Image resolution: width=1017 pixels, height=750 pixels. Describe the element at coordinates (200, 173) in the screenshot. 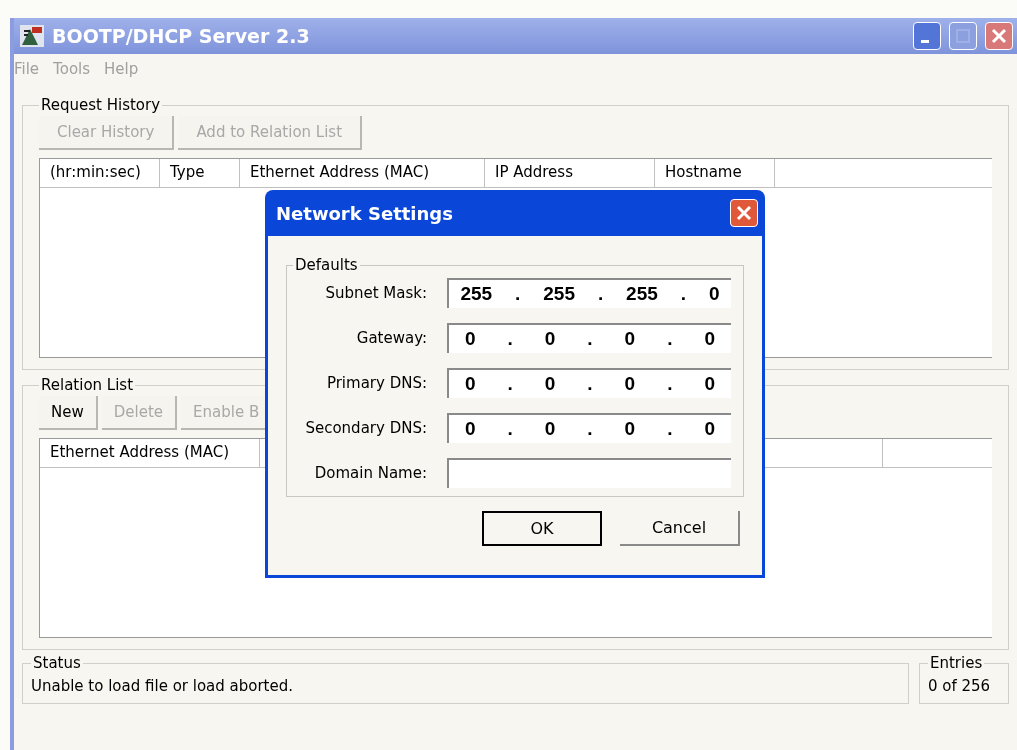

I see `column-header: Type` at that location.